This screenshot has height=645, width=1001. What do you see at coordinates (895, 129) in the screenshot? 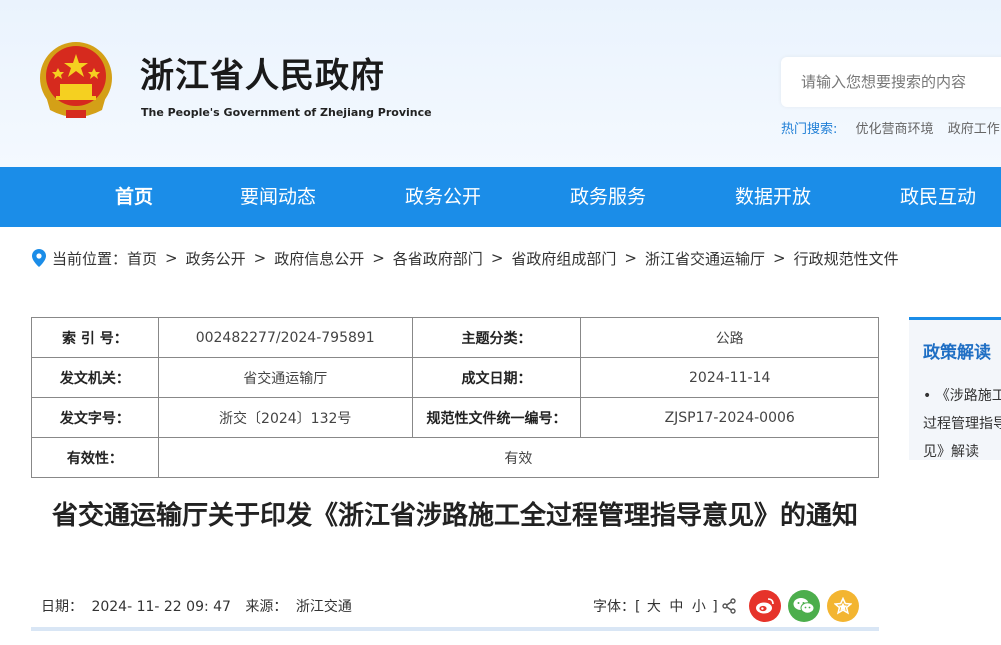
I see `hot-search-item: 优化营商环境` at bounding box center [895, 129].